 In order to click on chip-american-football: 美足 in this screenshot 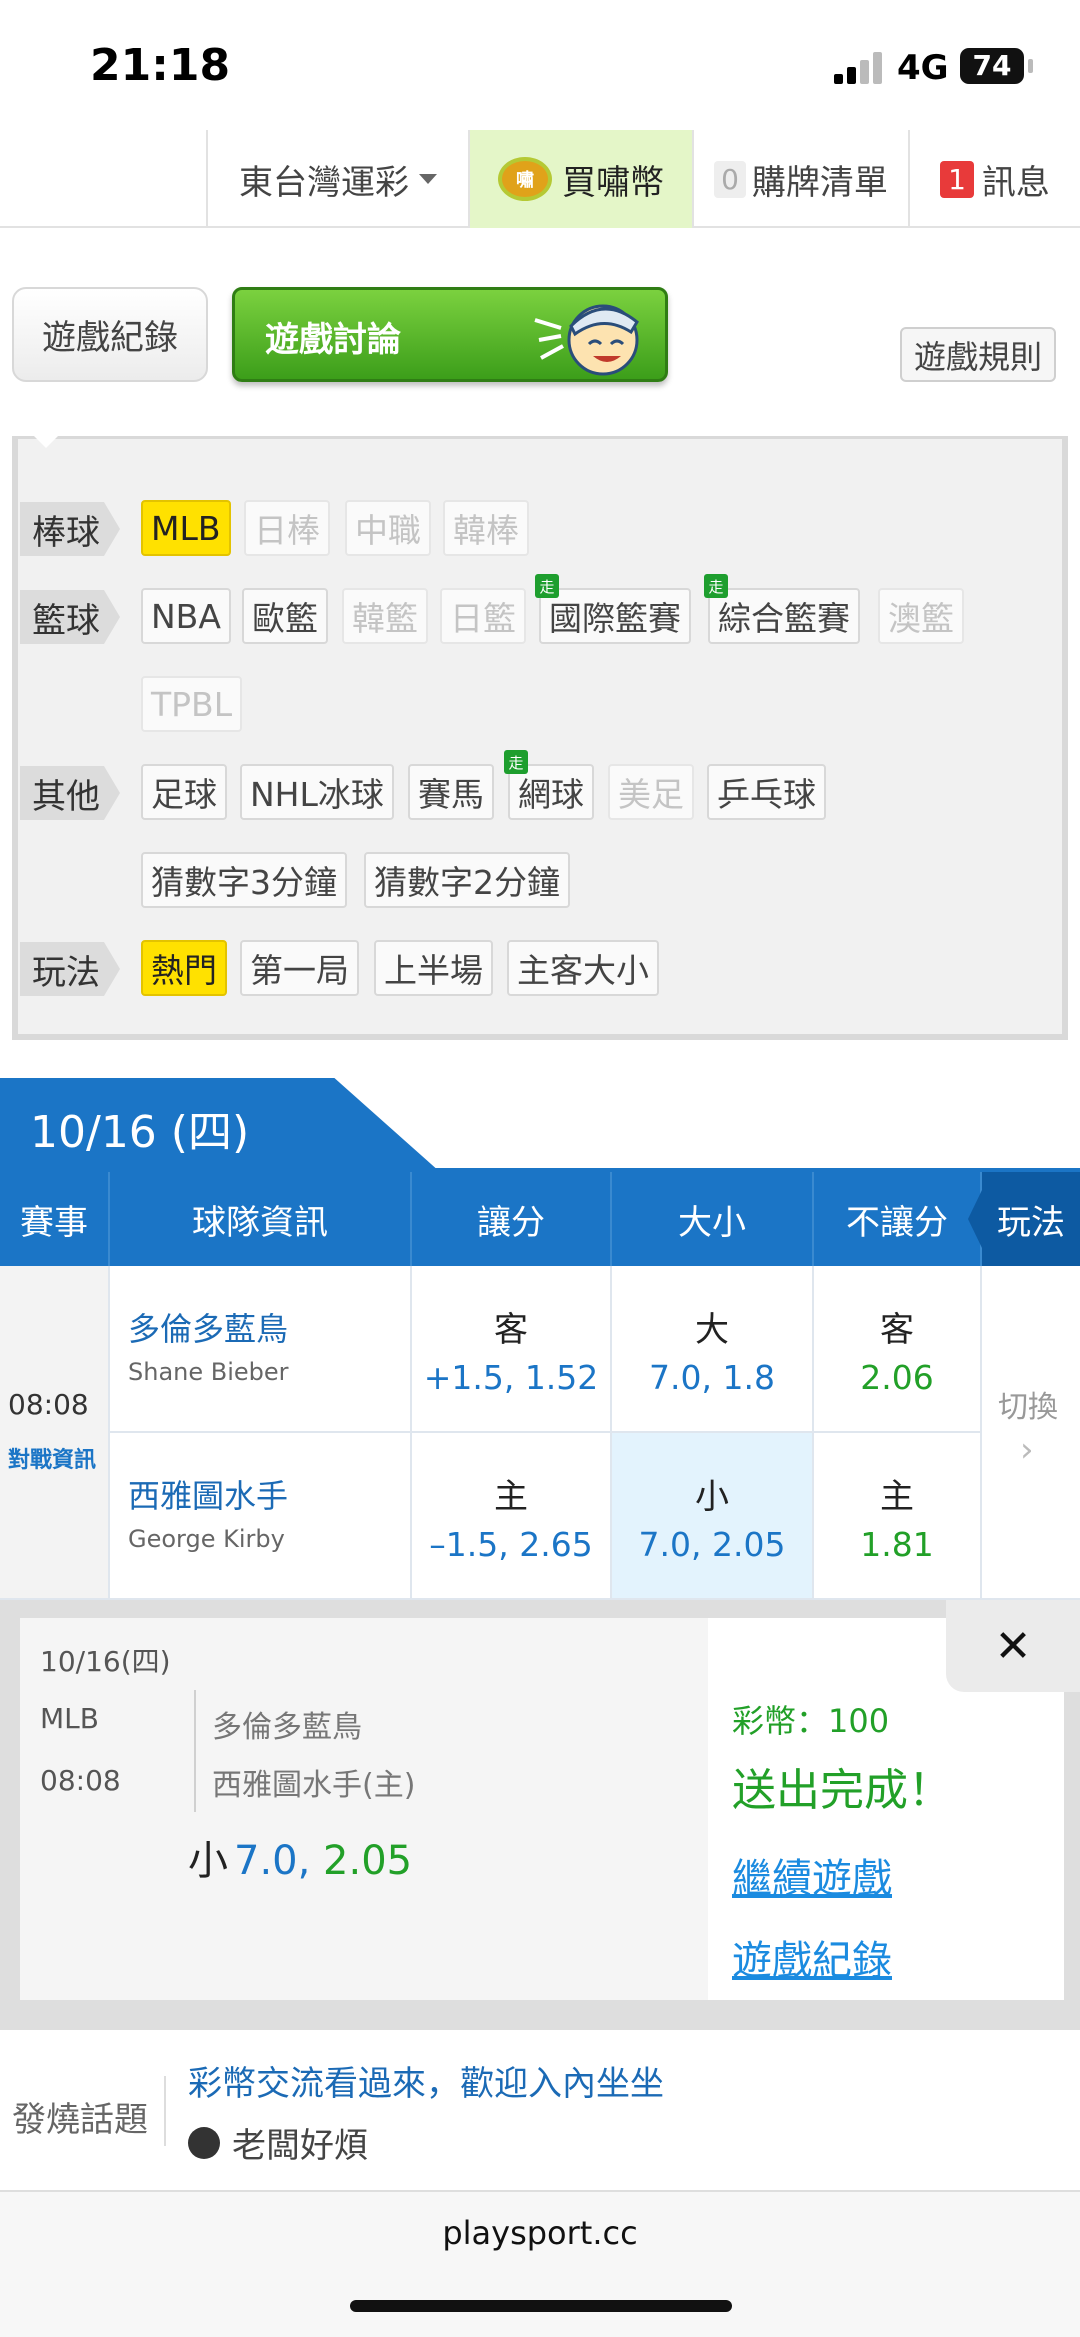, I will do `click(651, 792)`.